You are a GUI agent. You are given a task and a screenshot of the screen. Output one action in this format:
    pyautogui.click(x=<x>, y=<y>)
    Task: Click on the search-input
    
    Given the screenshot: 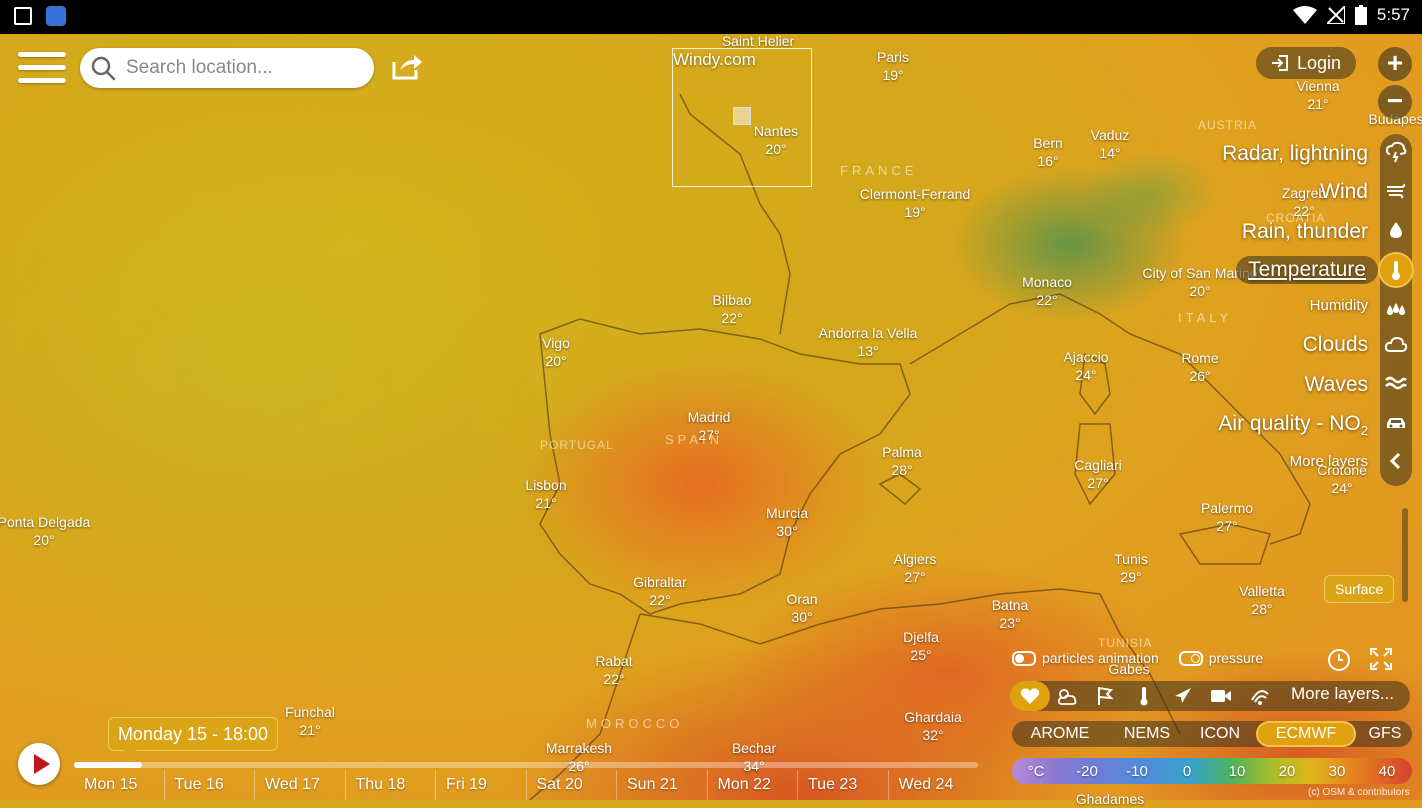 What is the action you would take?
    pyautogui.click(x=246, y=68)
    